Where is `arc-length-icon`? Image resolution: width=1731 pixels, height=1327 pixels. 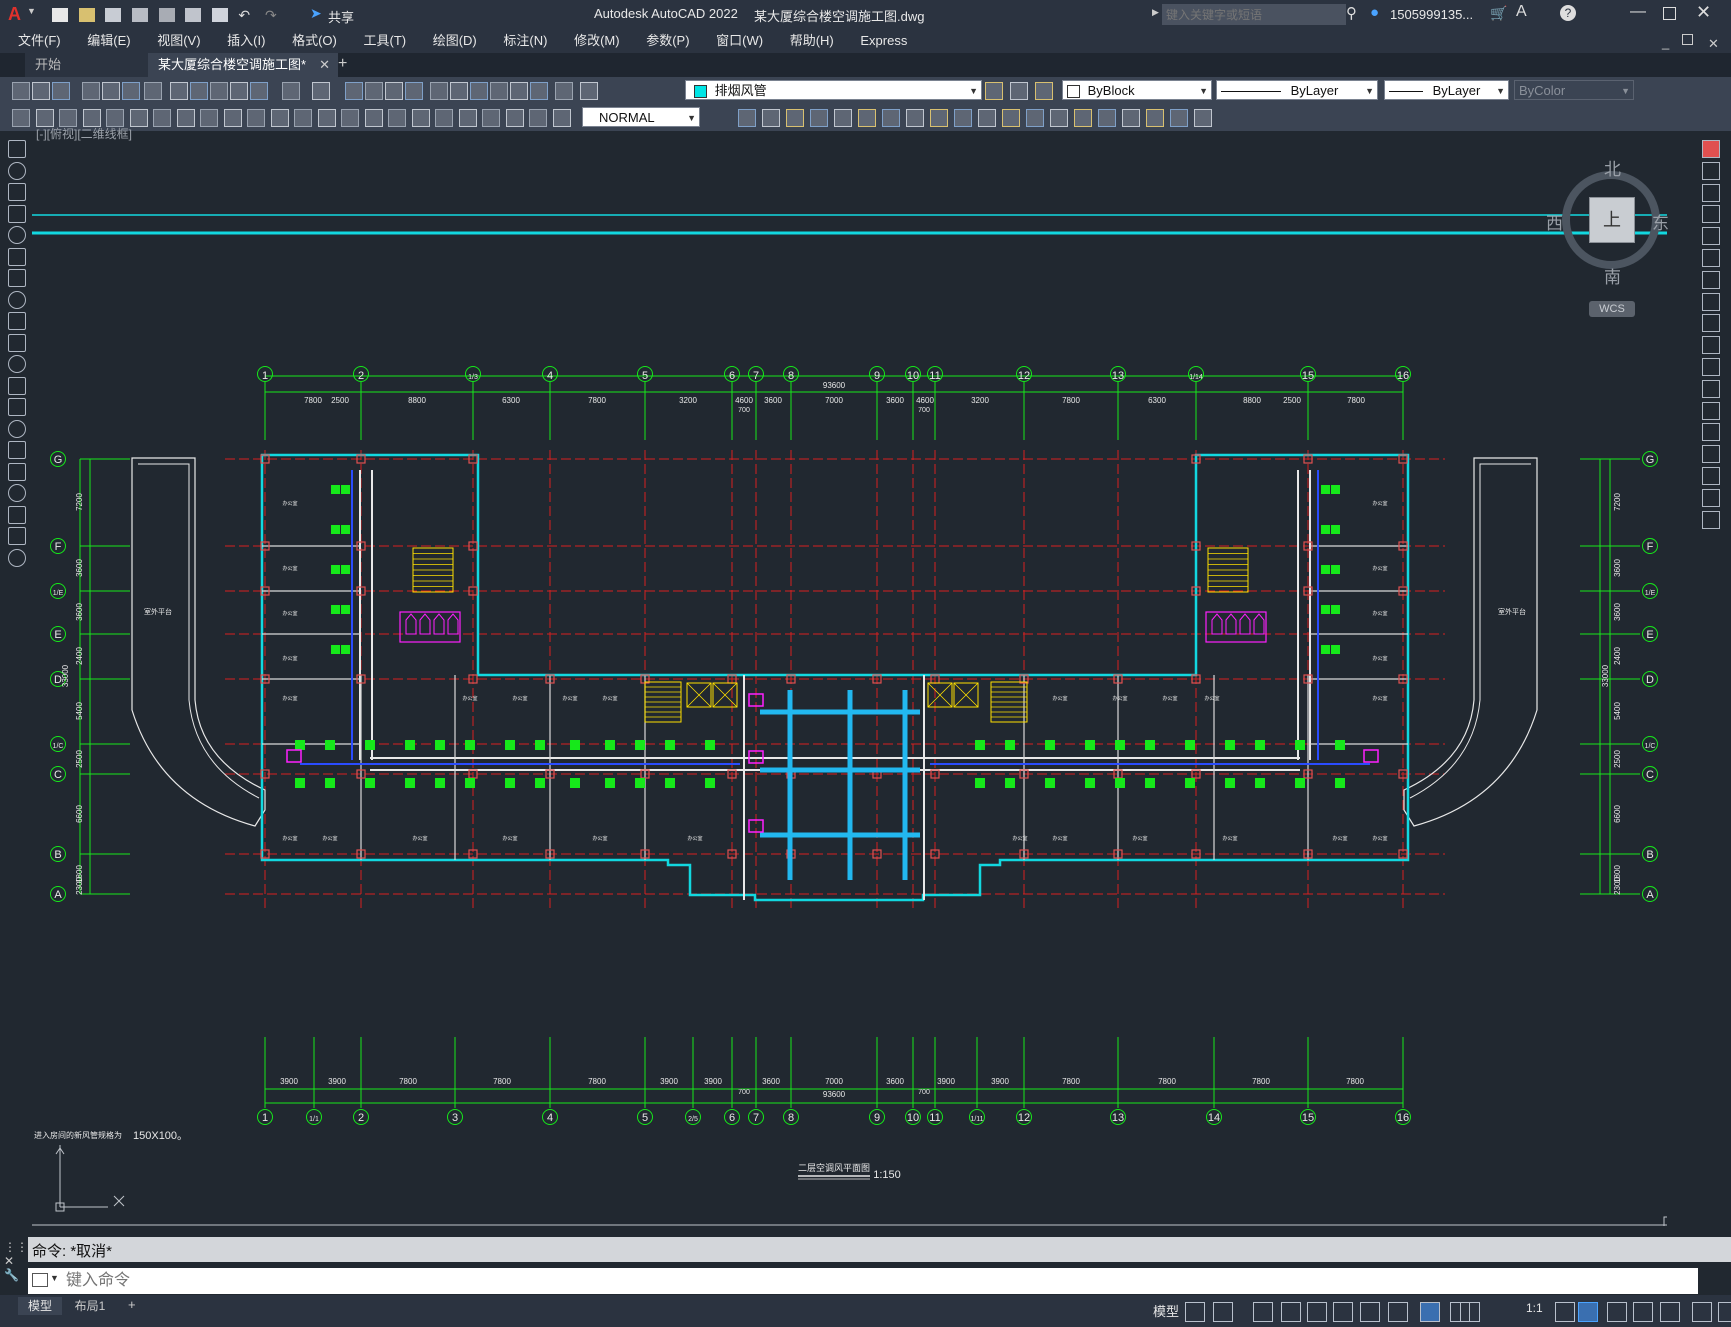 arc-length-icon is located at coordinates (562, 118).